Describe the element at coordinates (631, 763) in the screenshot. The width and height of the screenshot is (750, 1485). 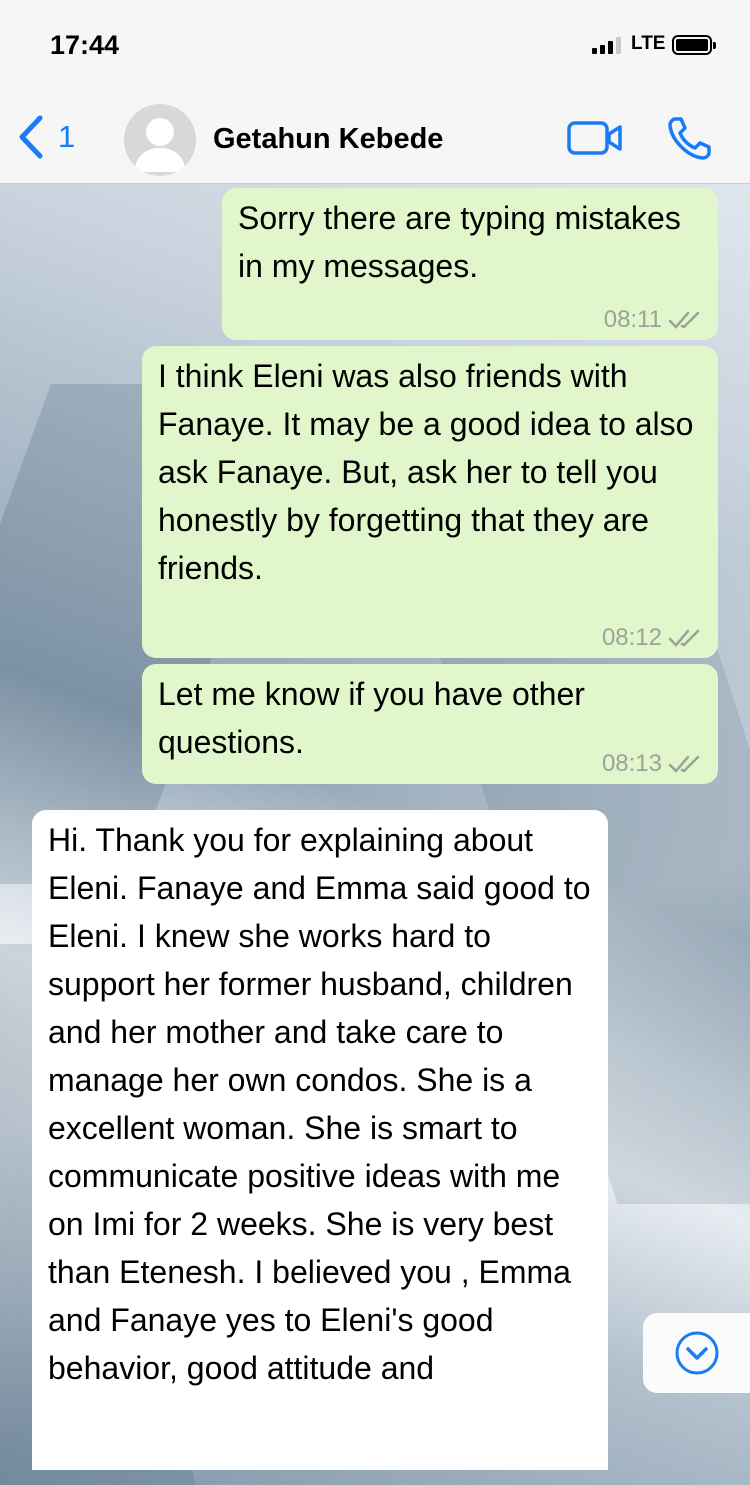
I see `message-time: 08:13` at that location.